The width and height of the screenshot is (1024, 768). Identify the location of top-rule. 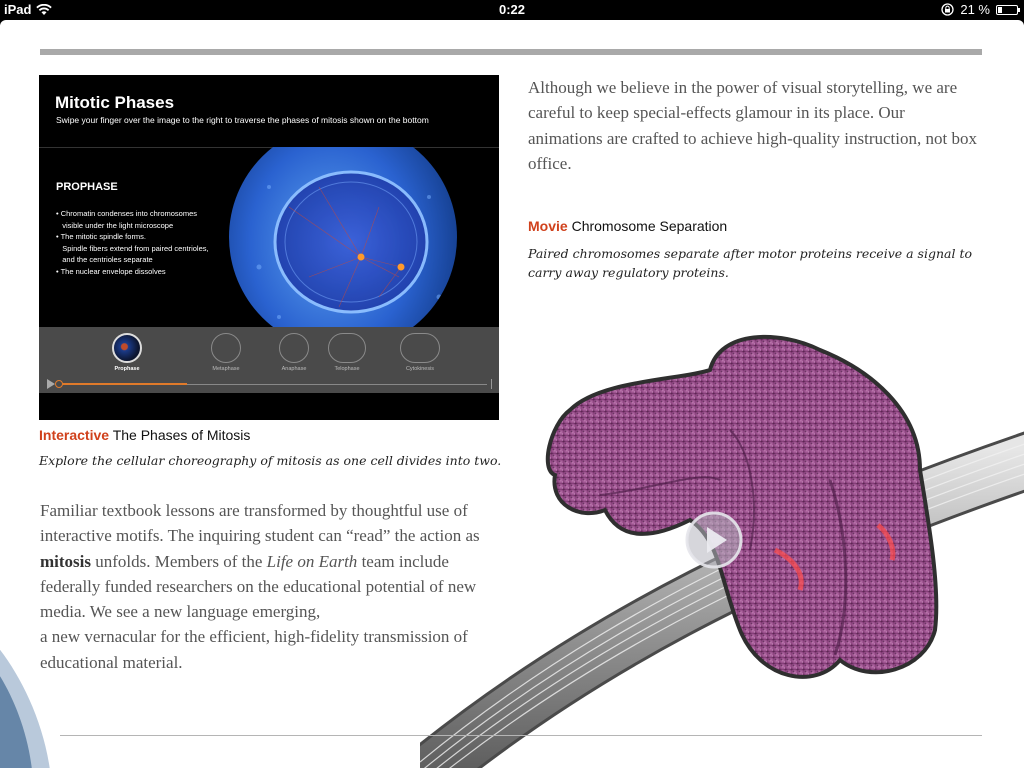
(511, 52).